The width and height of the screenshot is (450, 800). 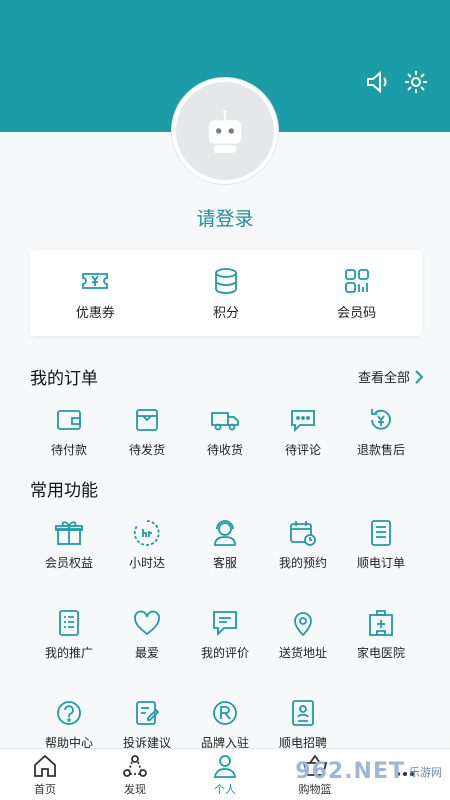 What do you see at coordinates (224, 653) in the screenshot?
I see `function-label: 我的评价` at bounding box center [224, 653].